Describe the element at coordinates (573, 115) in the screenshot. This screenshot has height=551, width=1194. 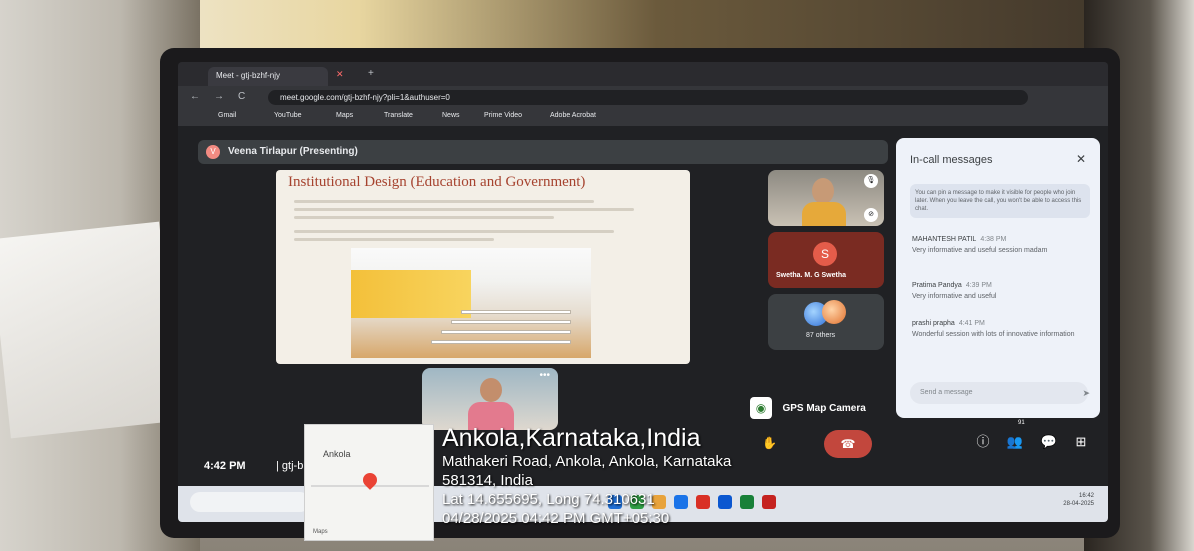
I see `bookmark-adobe-acrobat: Adobe Acrobat` at that location.